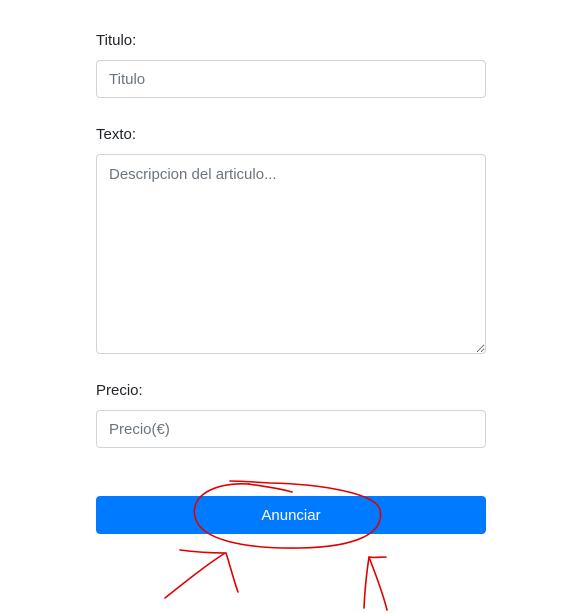 The height and width of the screenshot is (613, 568). Describe the element at coordinates (291, 79) in the screenshot. I see `titulo-input` at that location.